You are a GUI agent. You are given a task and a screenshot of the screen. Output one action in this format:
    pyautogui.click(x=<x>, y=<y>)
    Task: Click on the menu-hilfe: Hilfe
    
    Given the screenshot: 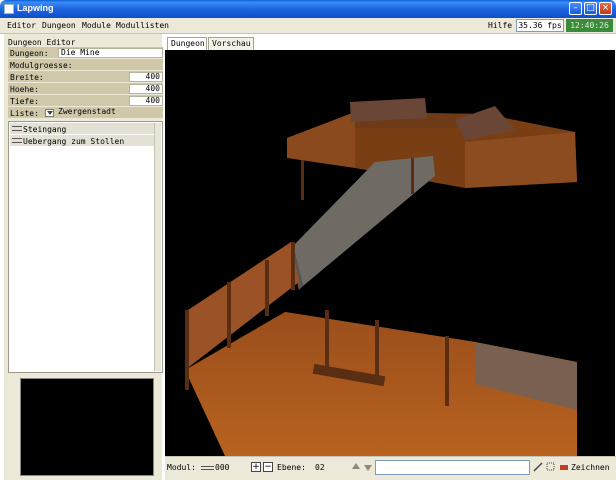 What is the action you would take?
    pyautogui.click(x=500, y=25)
    